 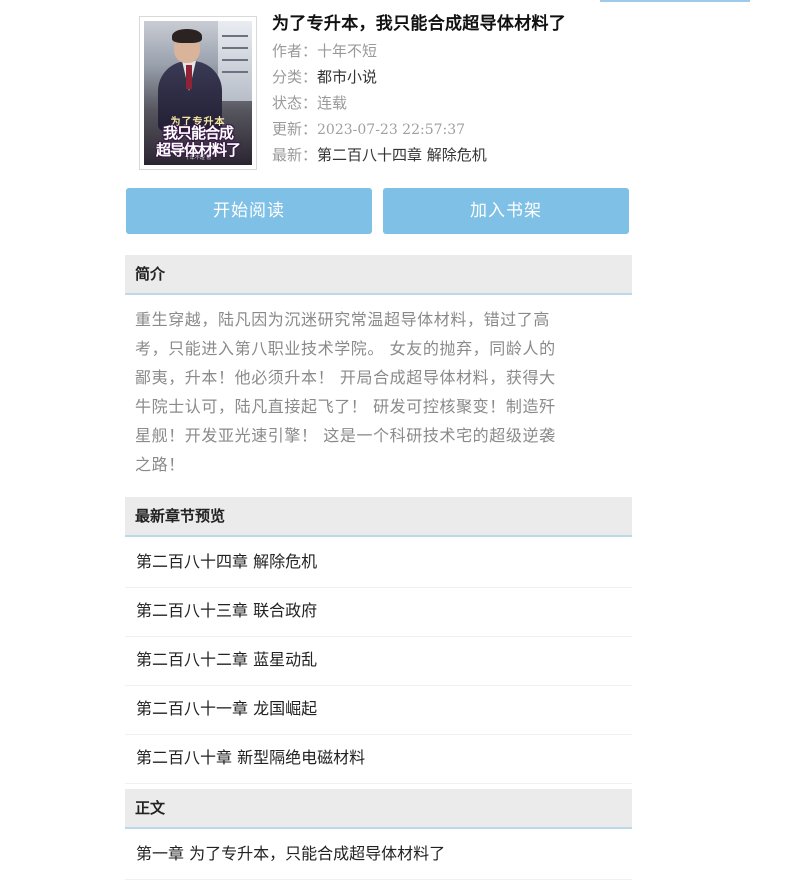 I want to click on author-row: 作者：十年不短, so click(x=452, y=51).